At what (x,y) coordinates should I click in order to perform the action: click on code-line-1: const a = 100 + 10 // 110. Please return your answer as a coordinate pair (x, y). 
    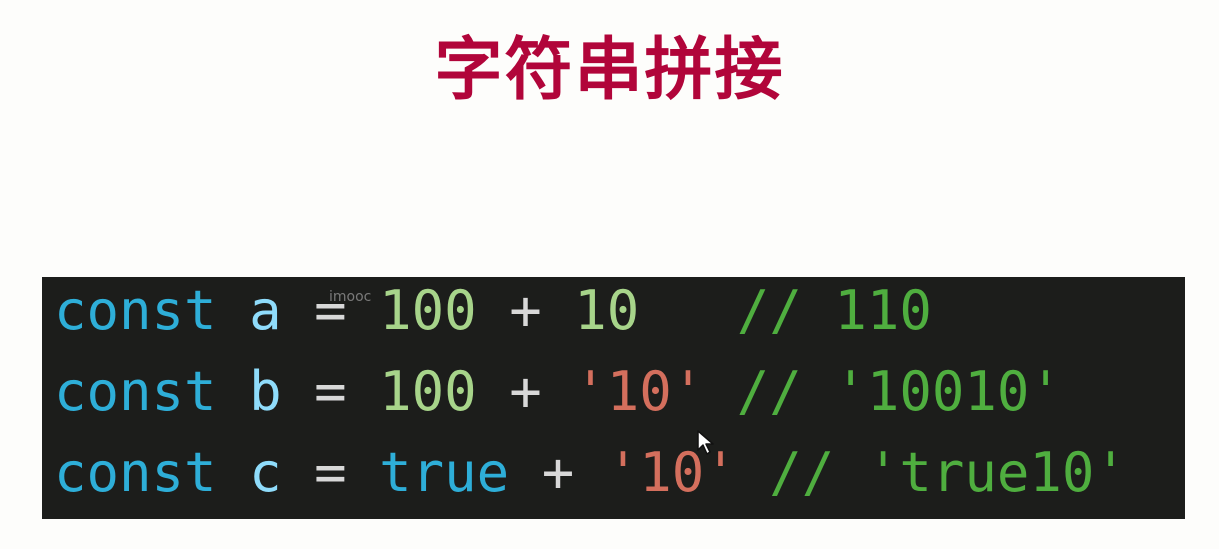
    Looking at the image, I should click on (493, 311).